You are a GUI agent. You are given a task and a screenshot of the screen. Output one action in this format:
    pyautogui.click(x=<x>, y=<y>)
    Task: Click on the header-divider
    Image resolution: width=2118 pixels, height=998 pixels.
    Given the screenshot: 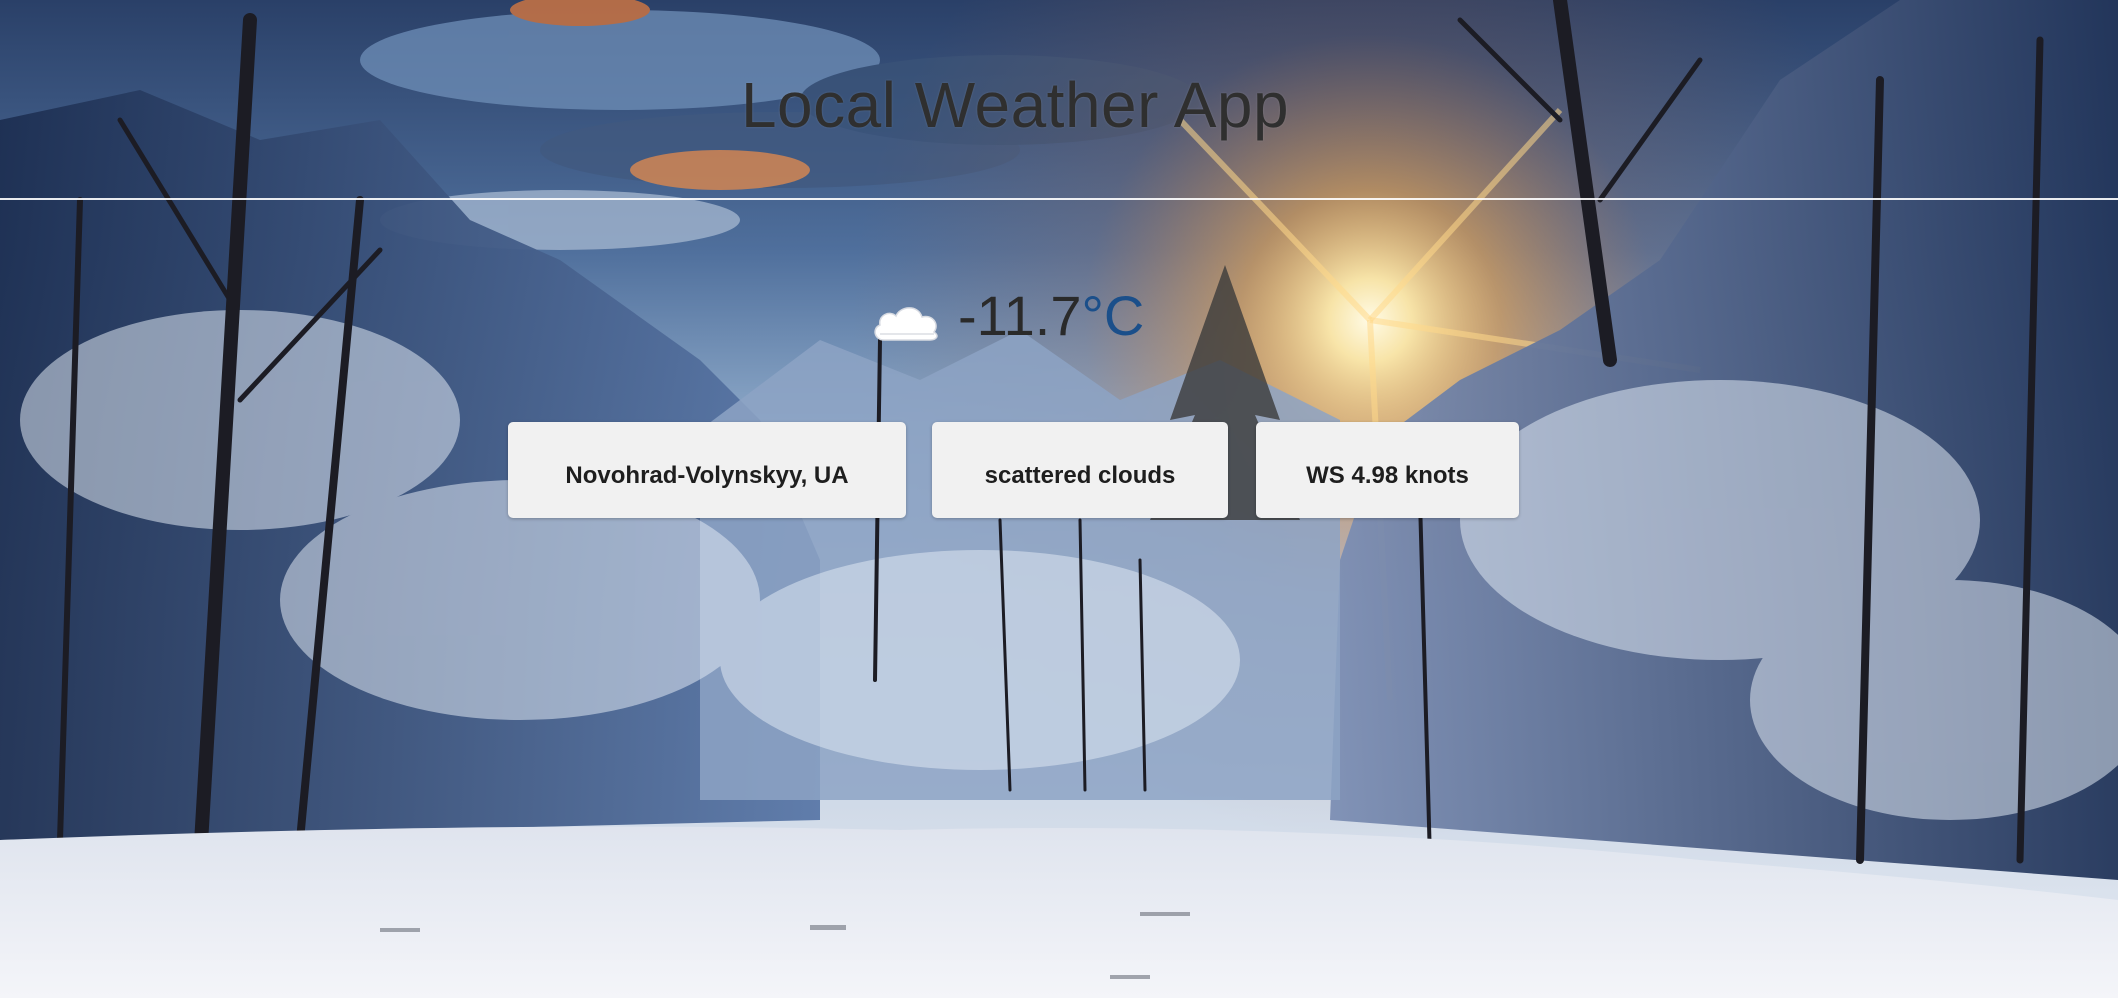 What is the action you would take?
    pyautogui.click(x=1059, y=199)
    